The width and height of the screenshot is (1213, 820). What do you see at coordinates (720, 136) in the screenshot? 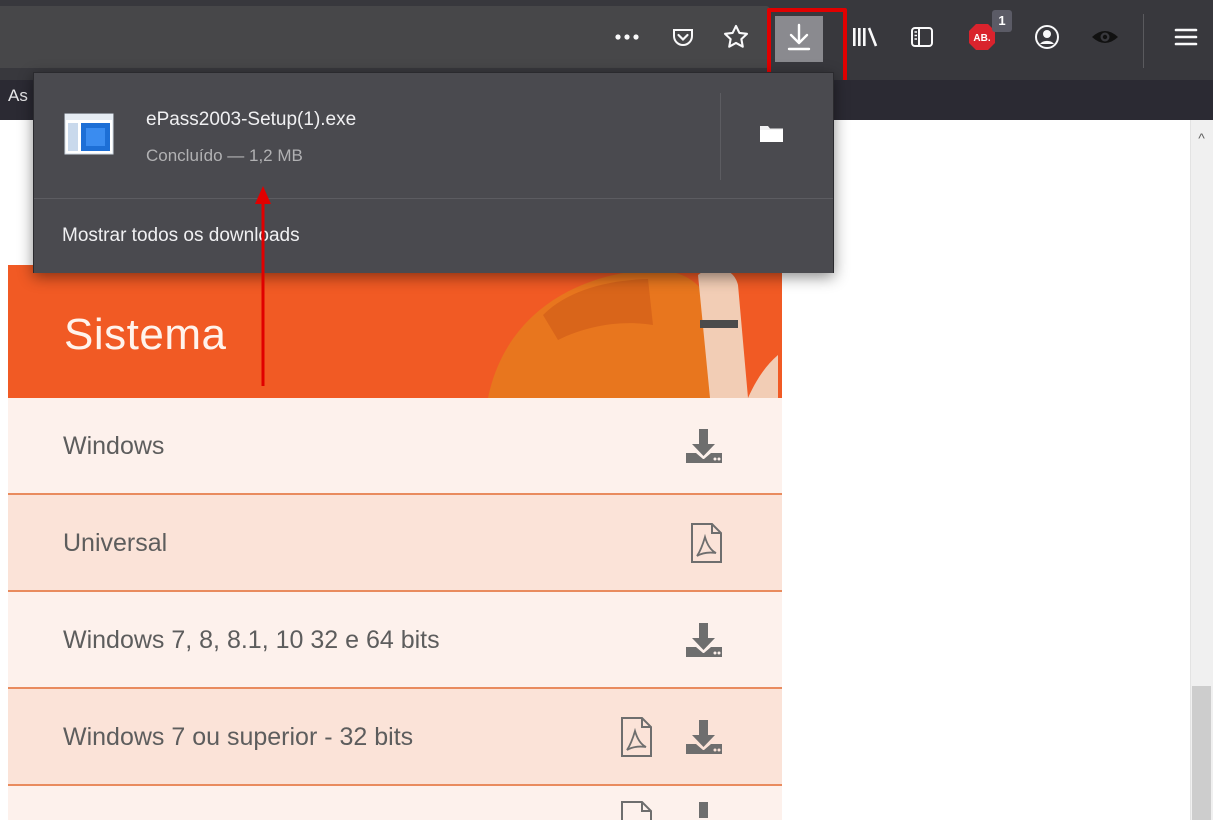
I see `download-item-divider` at bounding box center [720, 136].